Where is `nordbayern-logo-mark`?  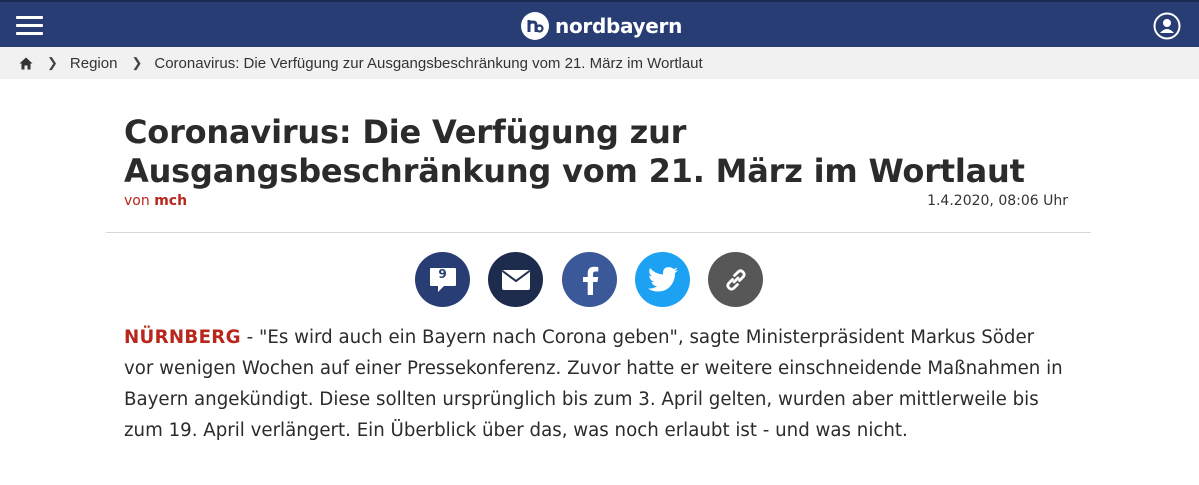
nordbayern-logo-mark is located at coordinates (535, 26).